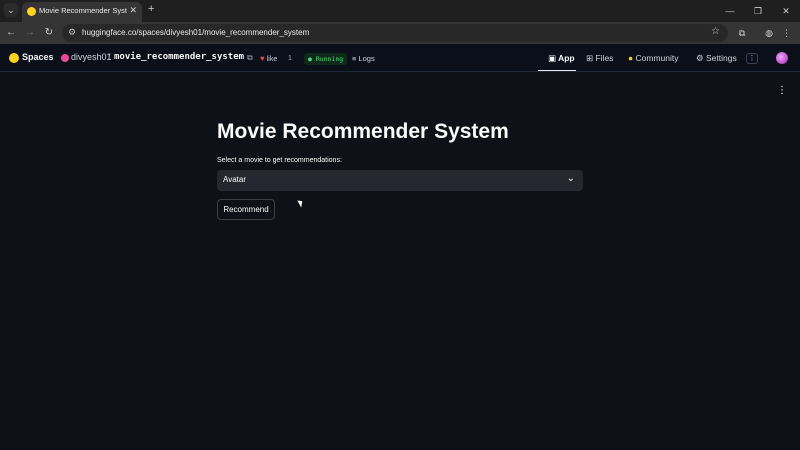 Image resolution: width=800 pixels, height=450 pixels. I want to click on tab-files-label: Files, so click(604, 58).